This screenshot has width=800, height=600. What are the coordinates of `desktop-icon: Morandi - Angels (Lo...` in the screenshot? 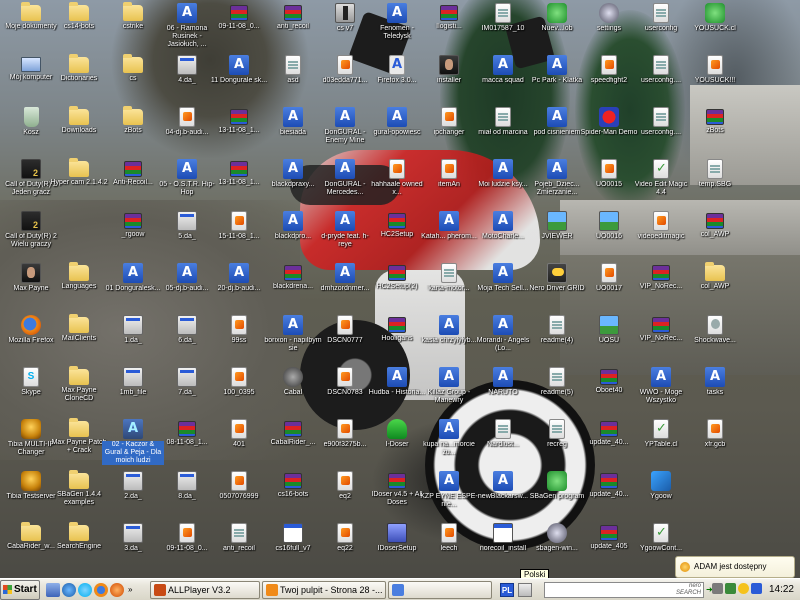 It's located at (503, 340).